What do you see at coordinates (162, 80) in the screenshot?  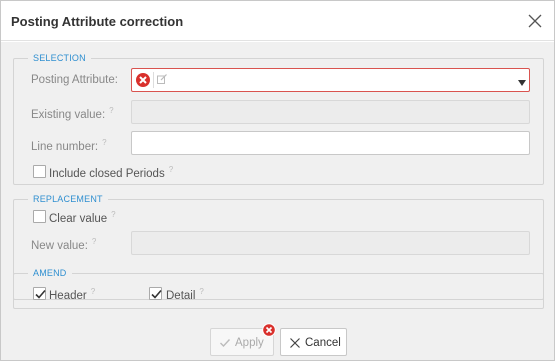 I see `edit-icon` at bounding box center [162, 80].